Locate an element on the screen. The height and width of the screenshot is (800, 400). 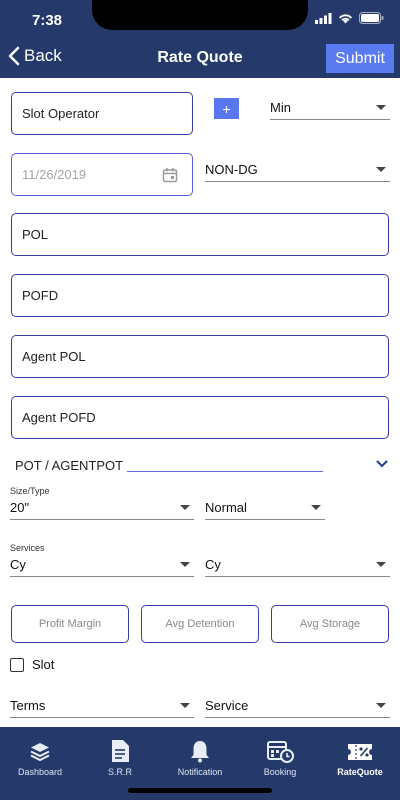
status-icons is located at coordinates (349, 18).